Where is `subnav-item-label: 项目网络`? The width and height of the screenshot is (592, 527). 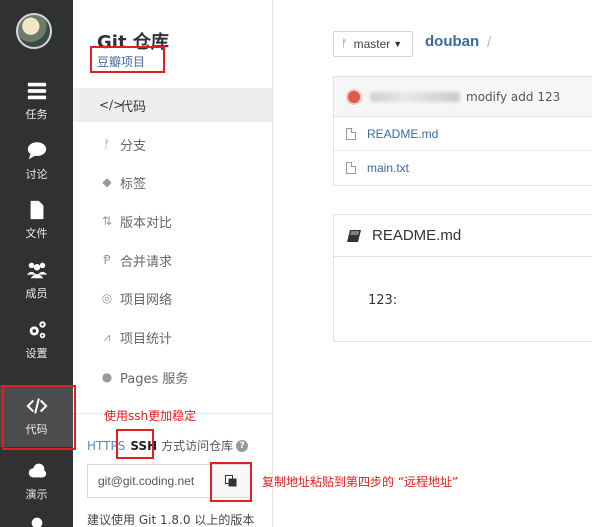 subnav-item-label: 项目网络 is located at coordinates (146, 300).